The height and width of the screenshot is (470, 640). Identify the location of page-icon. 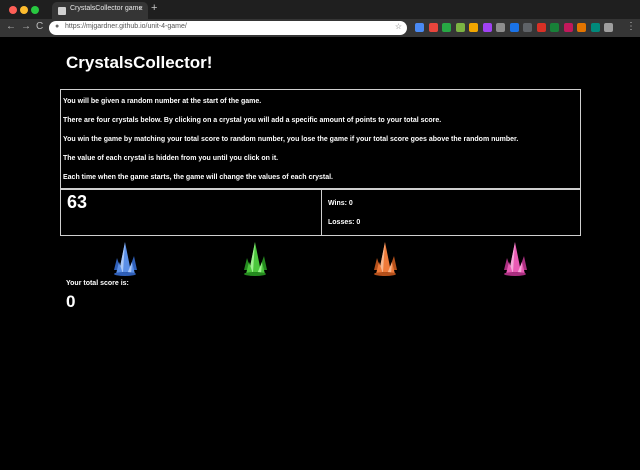
(62, 11).